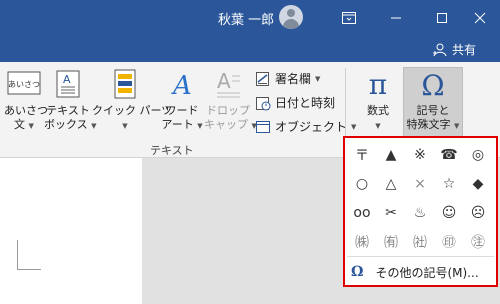  What do you see at coordinates (442, 18) in the screenshot?
I see `maximize-icon` at bounding box center [442, 18].